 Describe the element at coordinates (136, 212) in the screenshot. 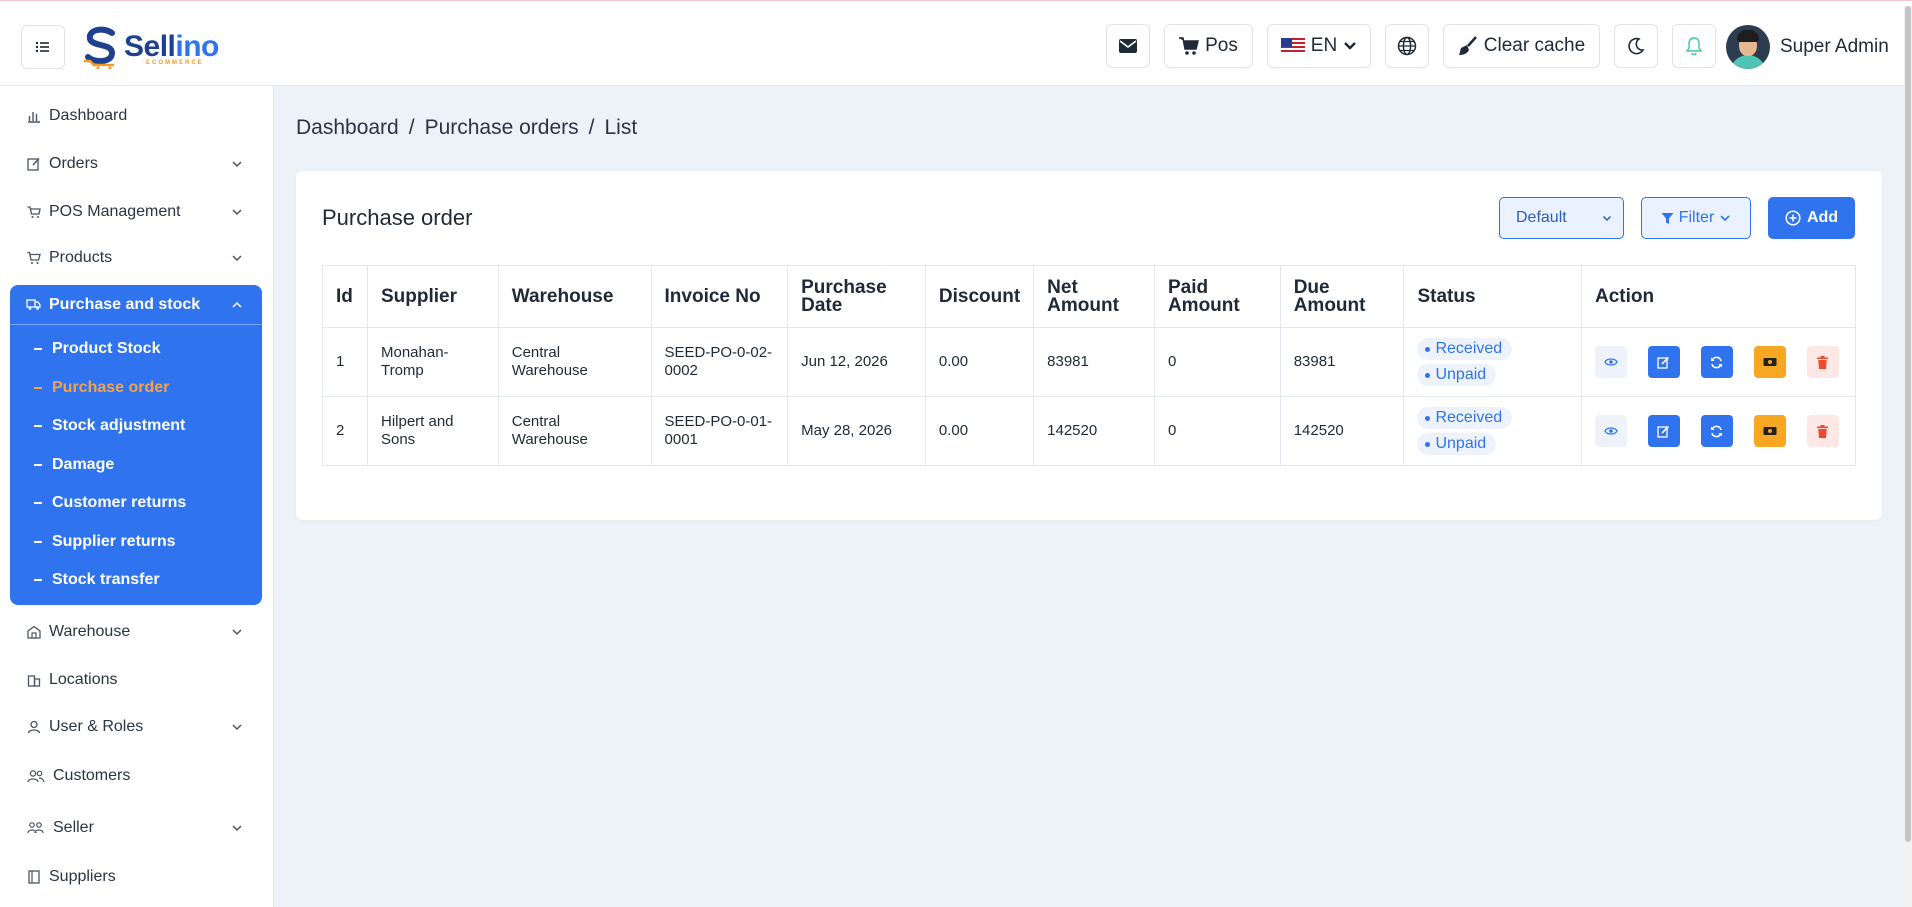

I see `sidebar-item-pos-management: POS Management` at that location.